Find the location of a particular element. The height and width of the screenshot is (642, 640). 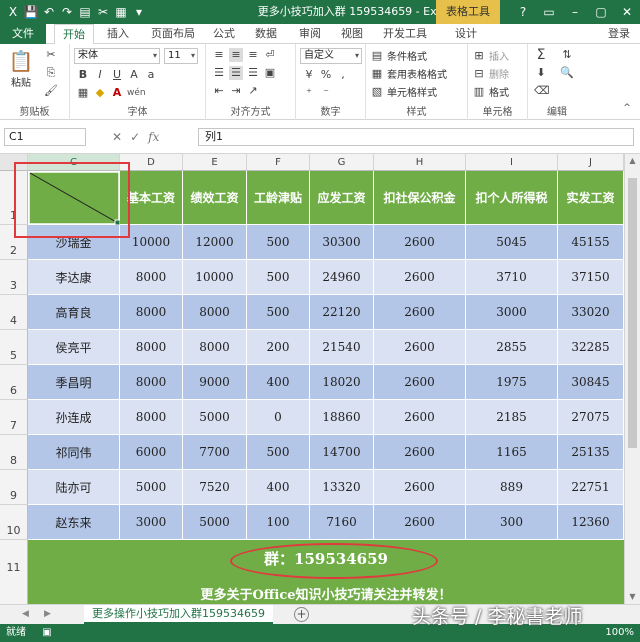

zoom-level: 100% is located at coordinates (619, 633).